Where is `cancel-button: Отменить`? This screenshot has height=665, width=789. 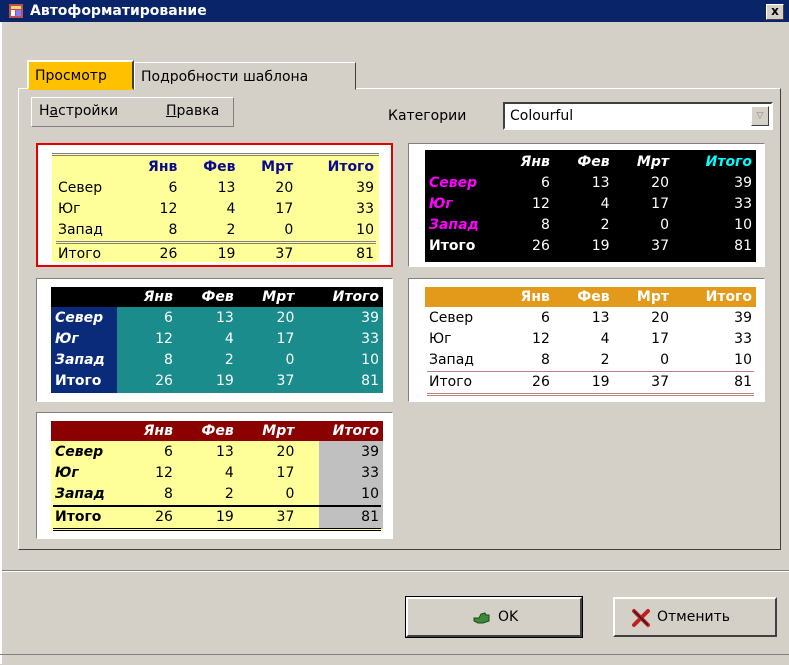 cancel-button: Отменить is located at coordinates (695, 617).